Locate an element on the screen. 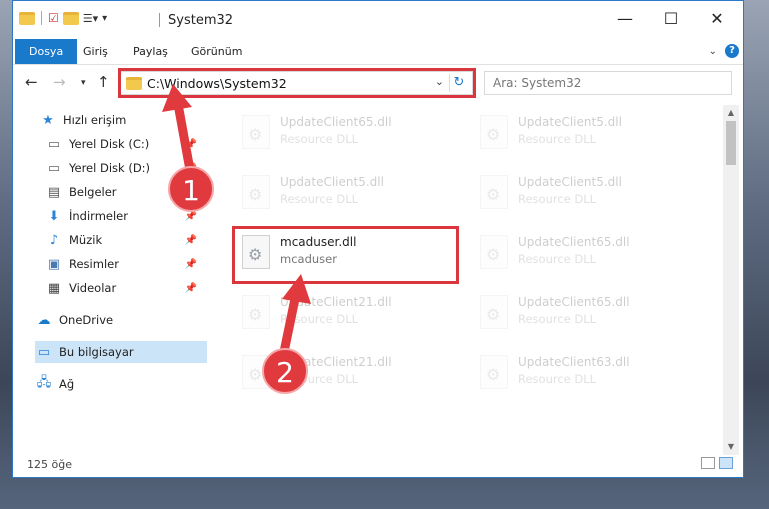 This screenshot has width=769, height=509. file-name: mcaduser.dll is located at coordinates (318, 242).